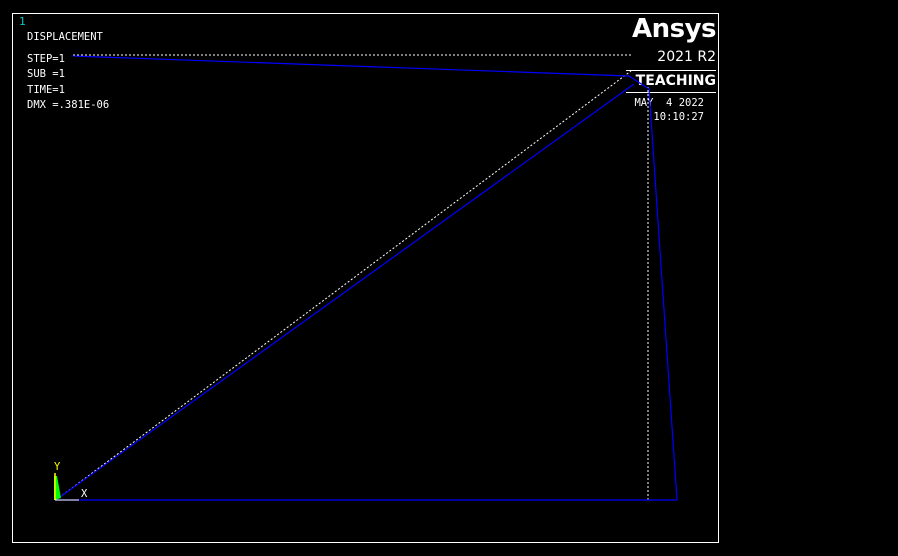 The width and height of the screenshot is (898, 556). I want to click on deformed-edge-top-long, so click(351, 66).